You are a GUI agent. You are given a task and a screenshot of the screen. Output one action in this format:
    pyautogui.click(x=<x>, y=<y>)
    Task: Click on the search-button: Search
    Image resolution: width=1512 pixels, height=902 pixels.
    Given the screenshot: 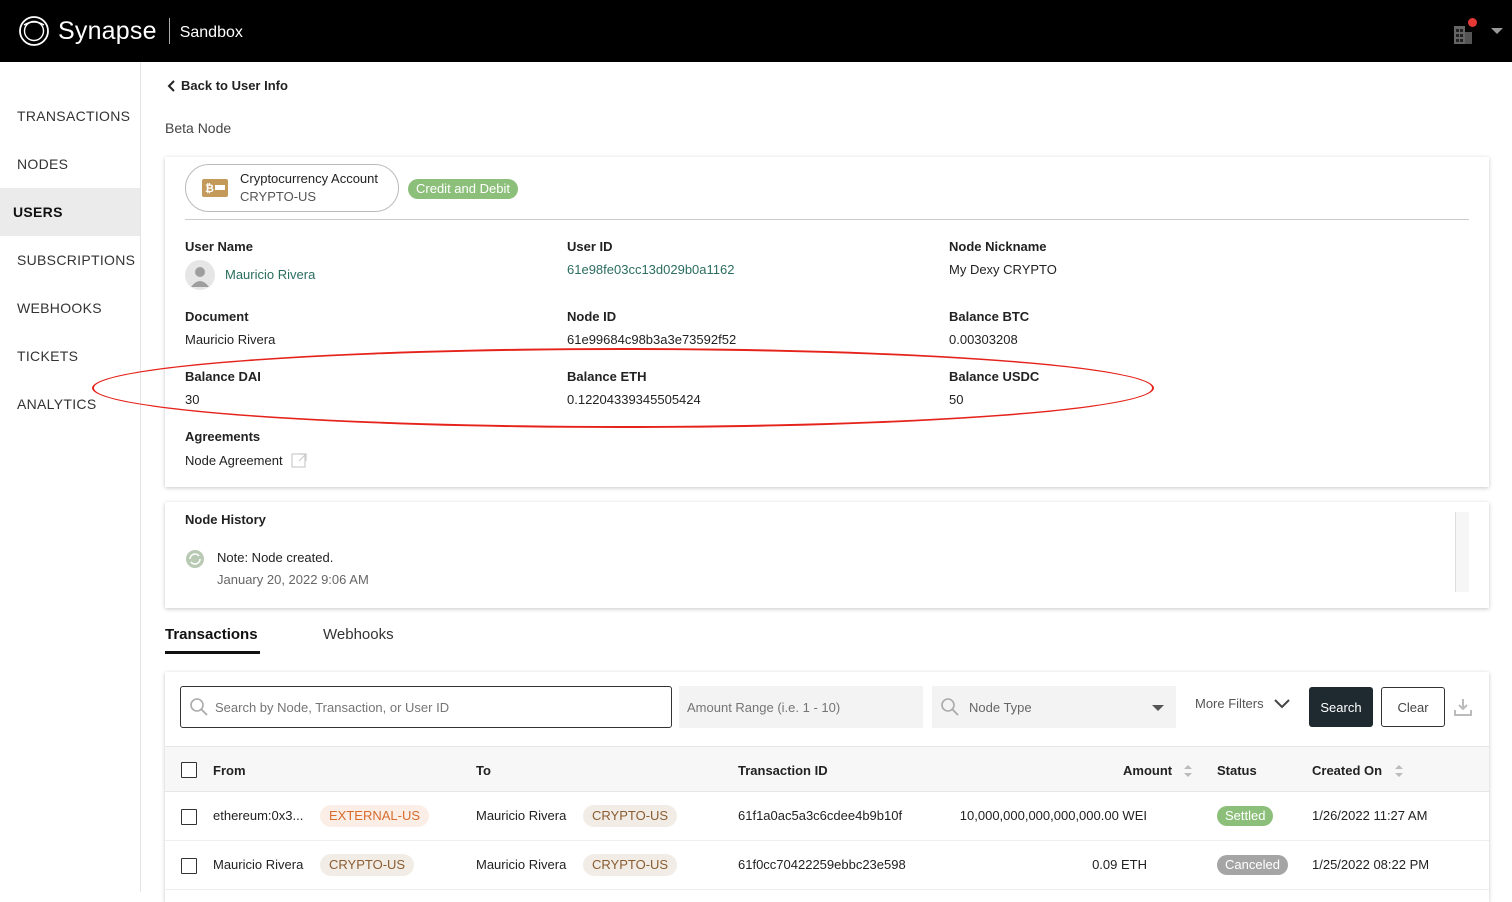 What is the action you would take?
    pyautogui.click(x=1341, y=707)
    